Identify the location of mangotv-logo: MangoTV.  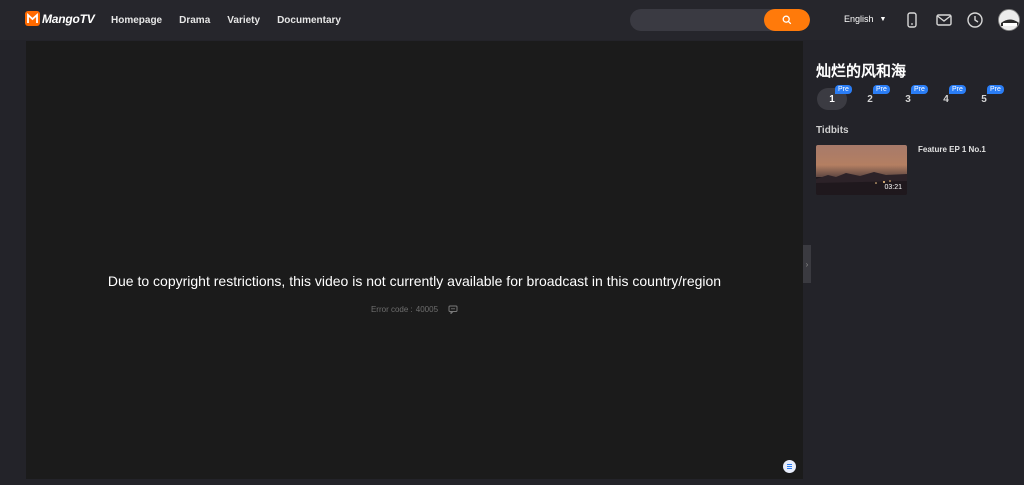
(60, 18).